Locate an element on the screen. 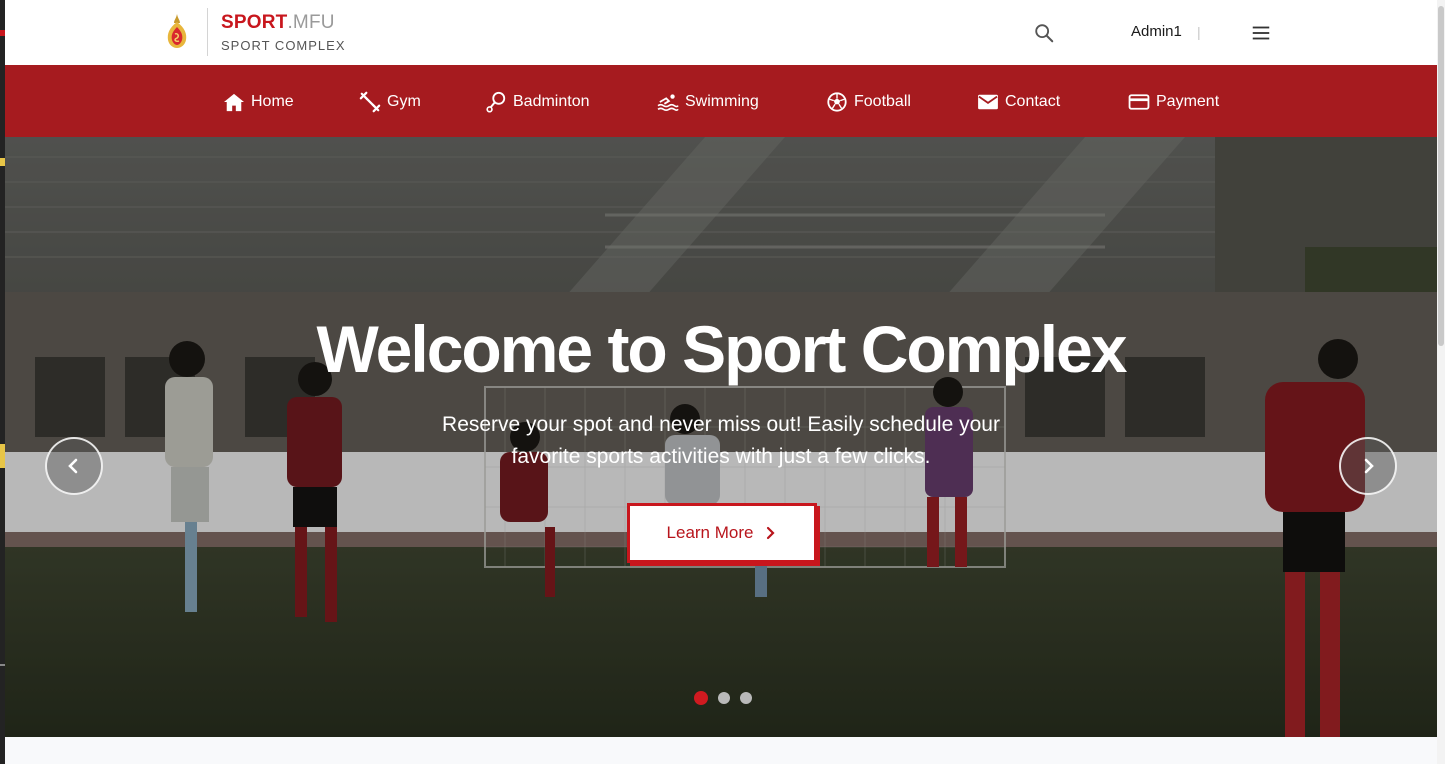 Image resolution: width=1445 pixels, height=764 pixels. nav-item-football: Football is located at coordinates (868, 102).